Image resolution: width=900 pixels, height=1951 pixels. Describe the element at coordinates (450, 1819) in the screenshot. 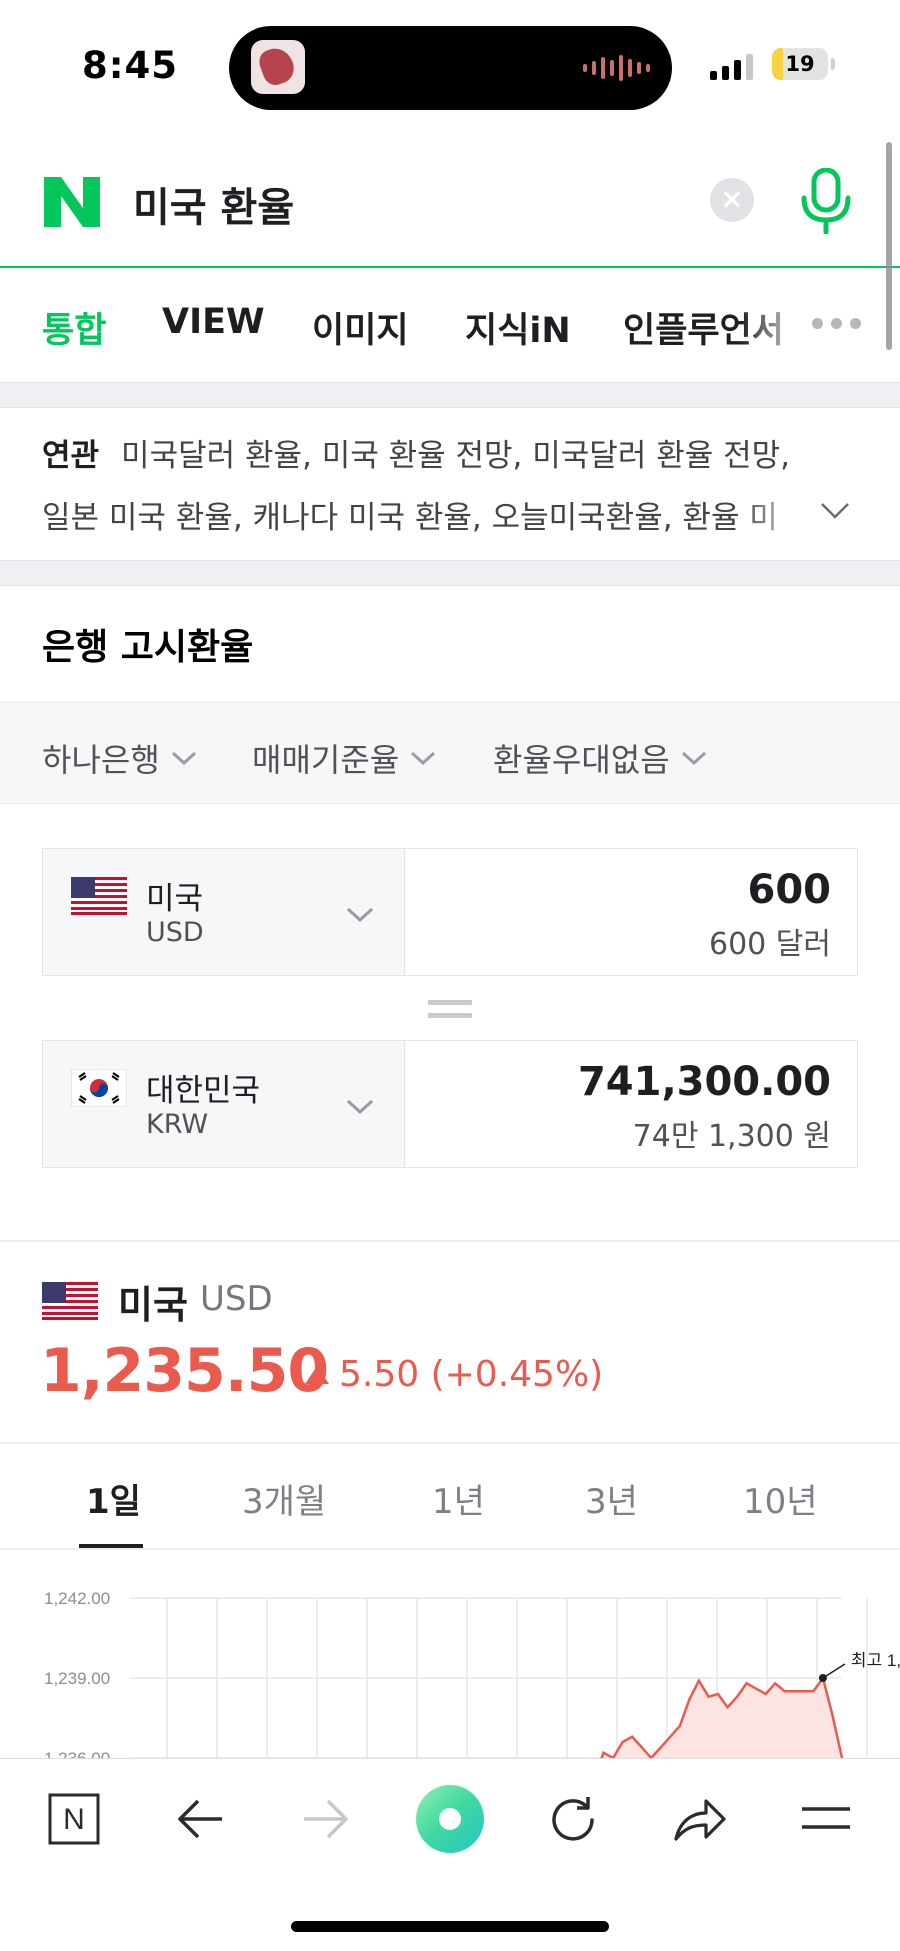

I see `green-dot-button` at that location.